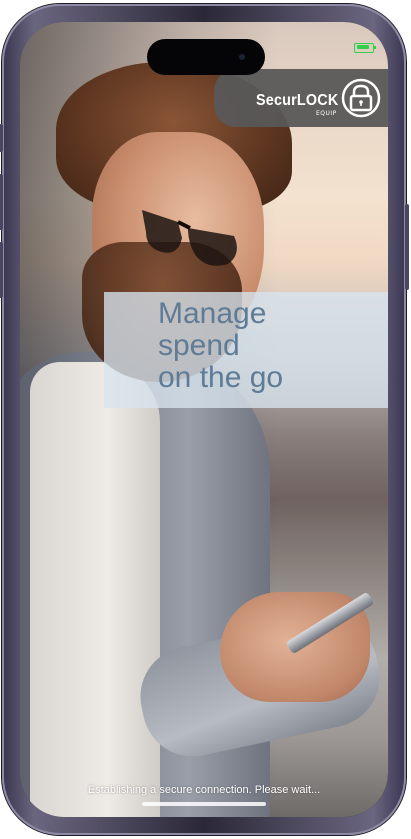  Describe the element at coordinates (326, 113) in the screenshot. I see `logo-subtext: EQUIP` at that location.